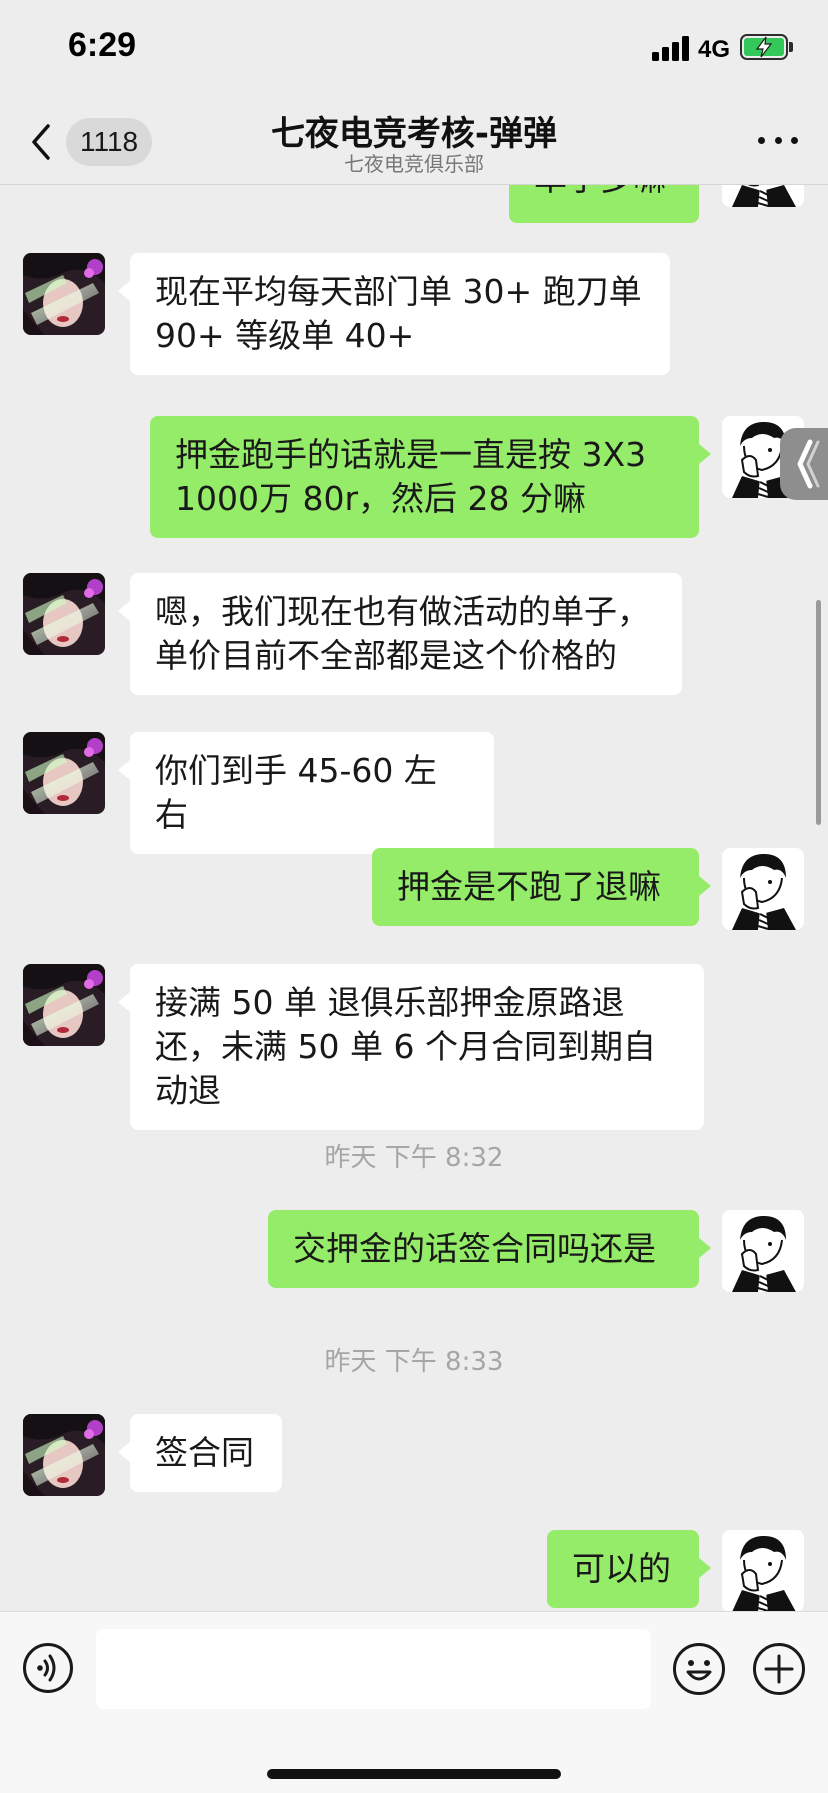  Describe the element at coordinates (414, 1158) in the screenshot. I see `message-timestamp: 昨天 下午 8:32` at that location.